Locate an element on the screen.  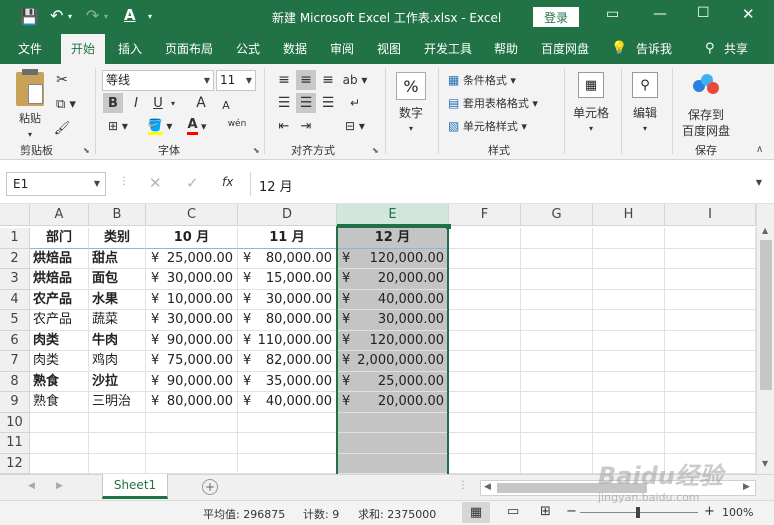
column-header: H is located at coordinates (629, 215).